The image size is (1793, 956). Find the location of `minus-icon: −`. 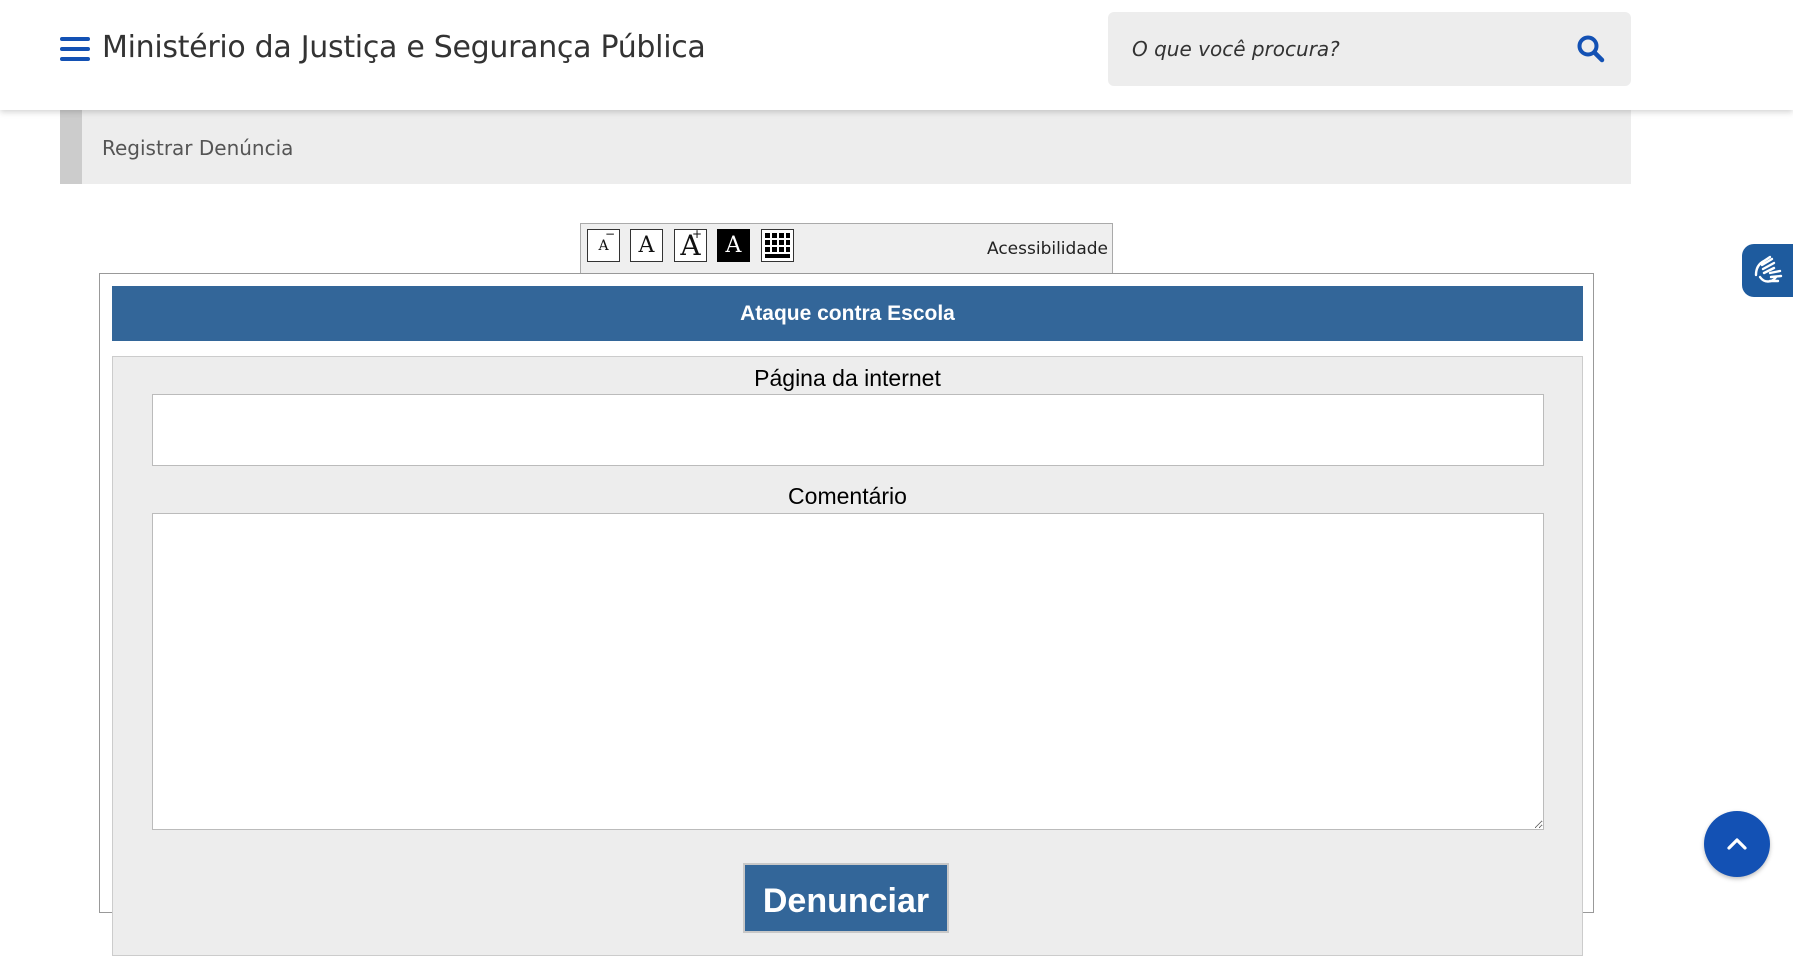

minus-icon: − is located at coordinates (609, 234).